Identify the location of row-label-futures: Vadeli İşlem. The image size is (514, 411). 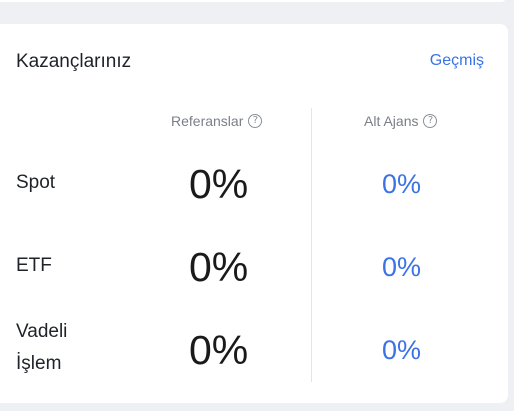
(42, 347).